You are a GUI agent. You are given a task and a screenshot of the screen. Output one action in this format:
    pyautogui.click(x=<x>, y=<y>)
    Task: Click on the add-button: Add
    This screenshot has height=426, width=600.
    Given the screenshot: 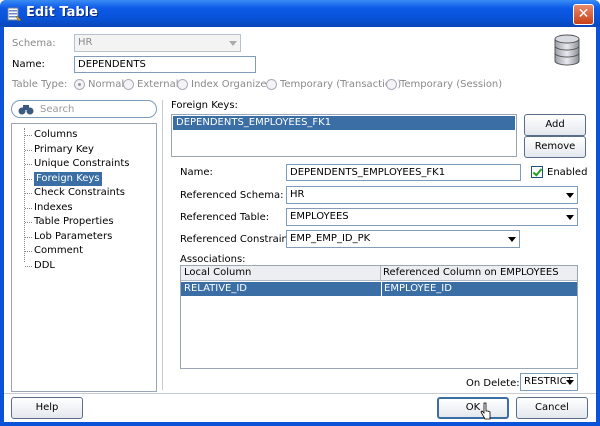 What is the action you would take?
    pyautogui.click(x=555, y=125)
    